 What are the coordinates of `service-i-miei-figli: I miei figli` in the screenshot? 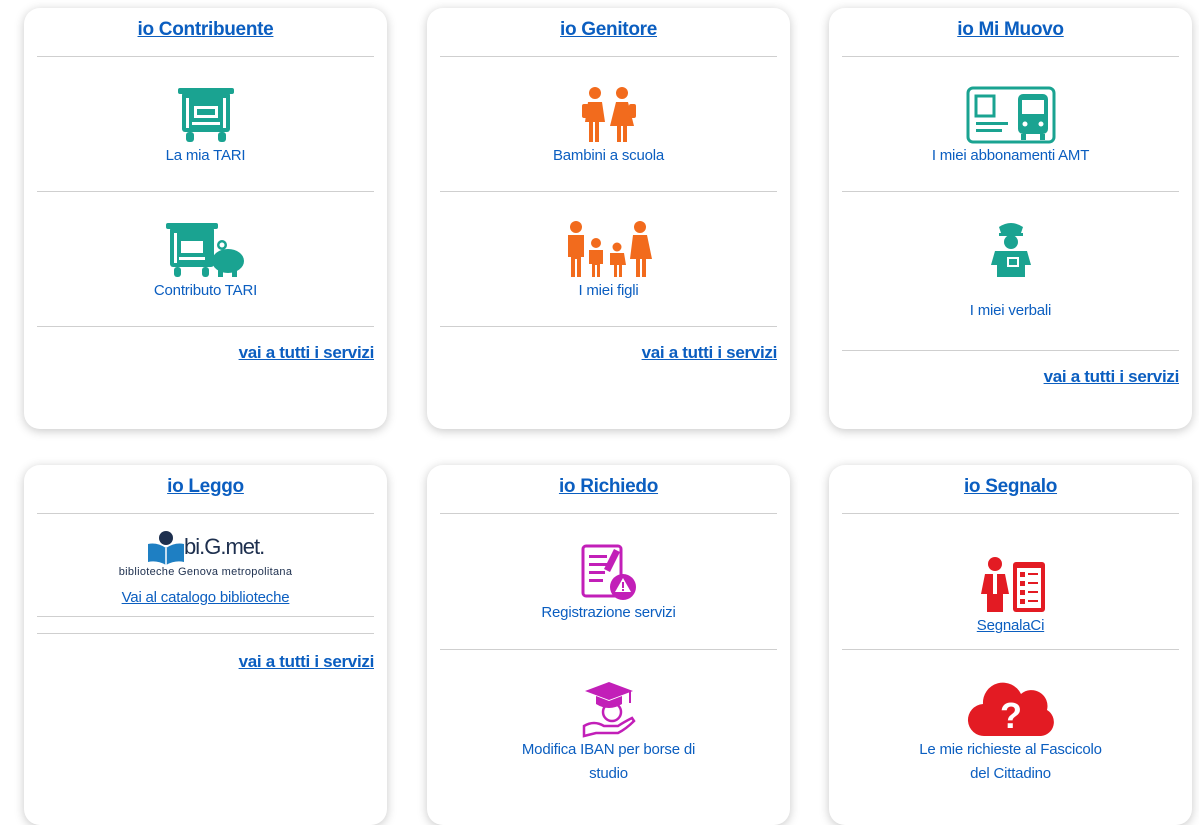 It's located at (608, 259).